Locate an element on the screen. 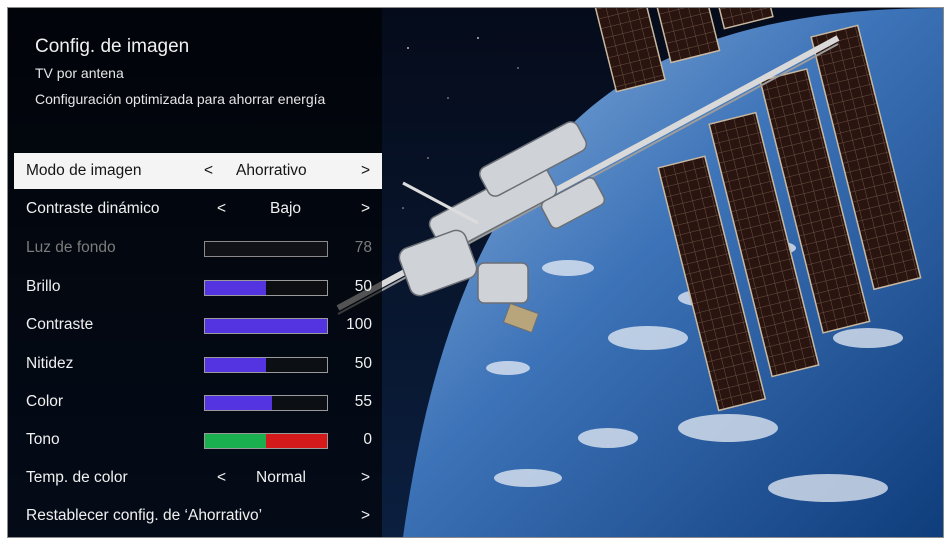 Image resolution: width=951 pixels, height=545 pixels. tint-slider-green is located at coordinates (235, 441).